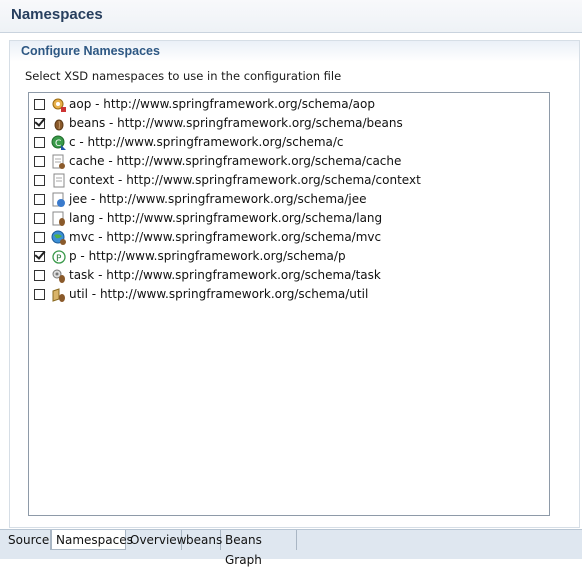 This screenshot has height=570, width=582. What do you see at coordinates (259, 548) in the screenshot?
I see `tab-beans-graph: Beans Graph` at bounding box center [259, 548].